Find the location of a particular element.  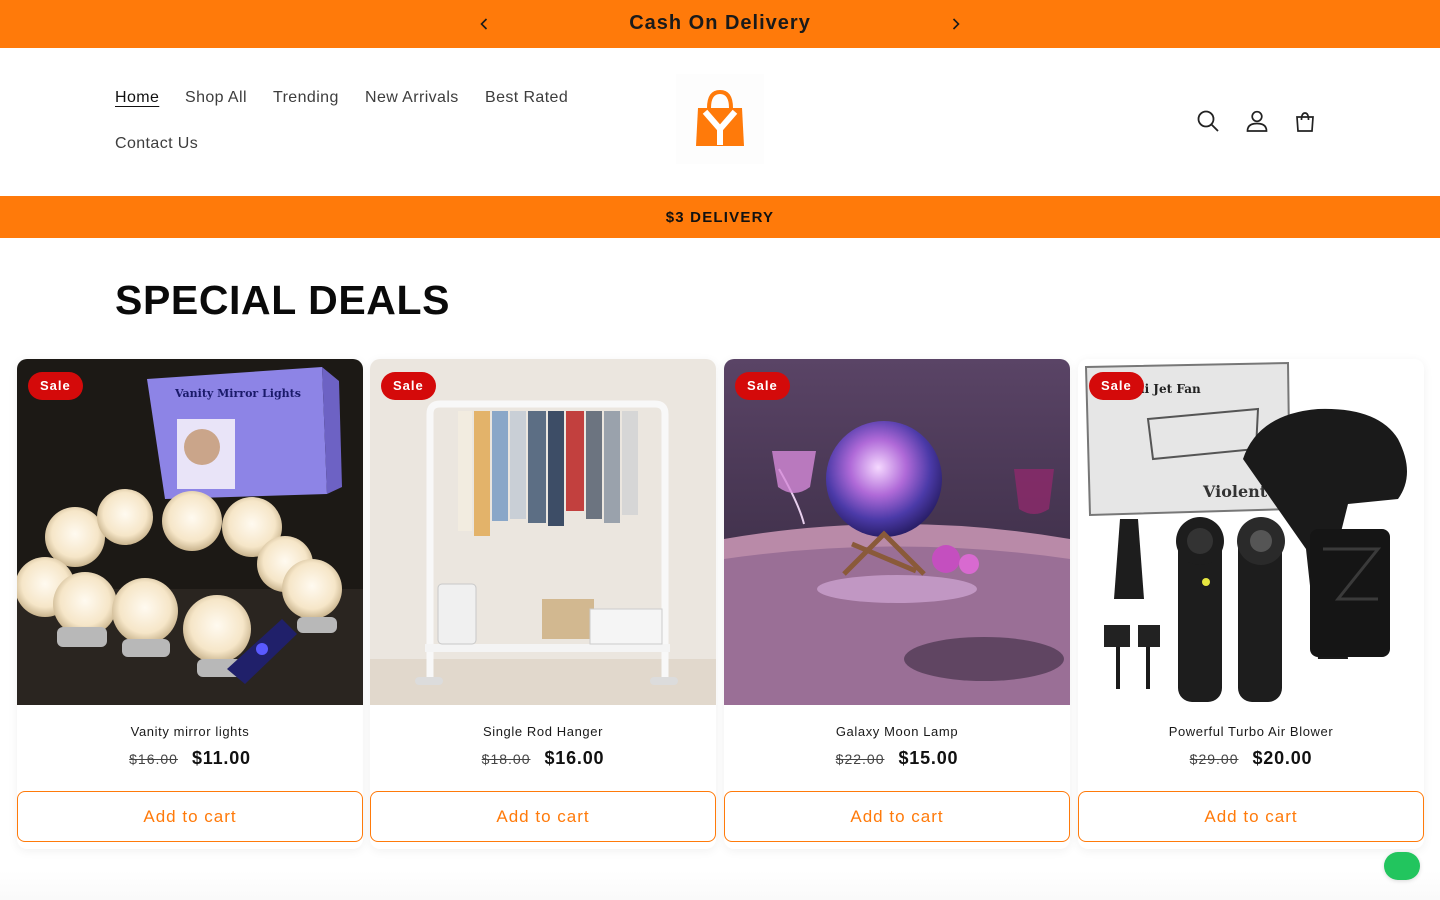

product-image: Vanity Mirror Lights Sale is located at coordinates (190, 532).